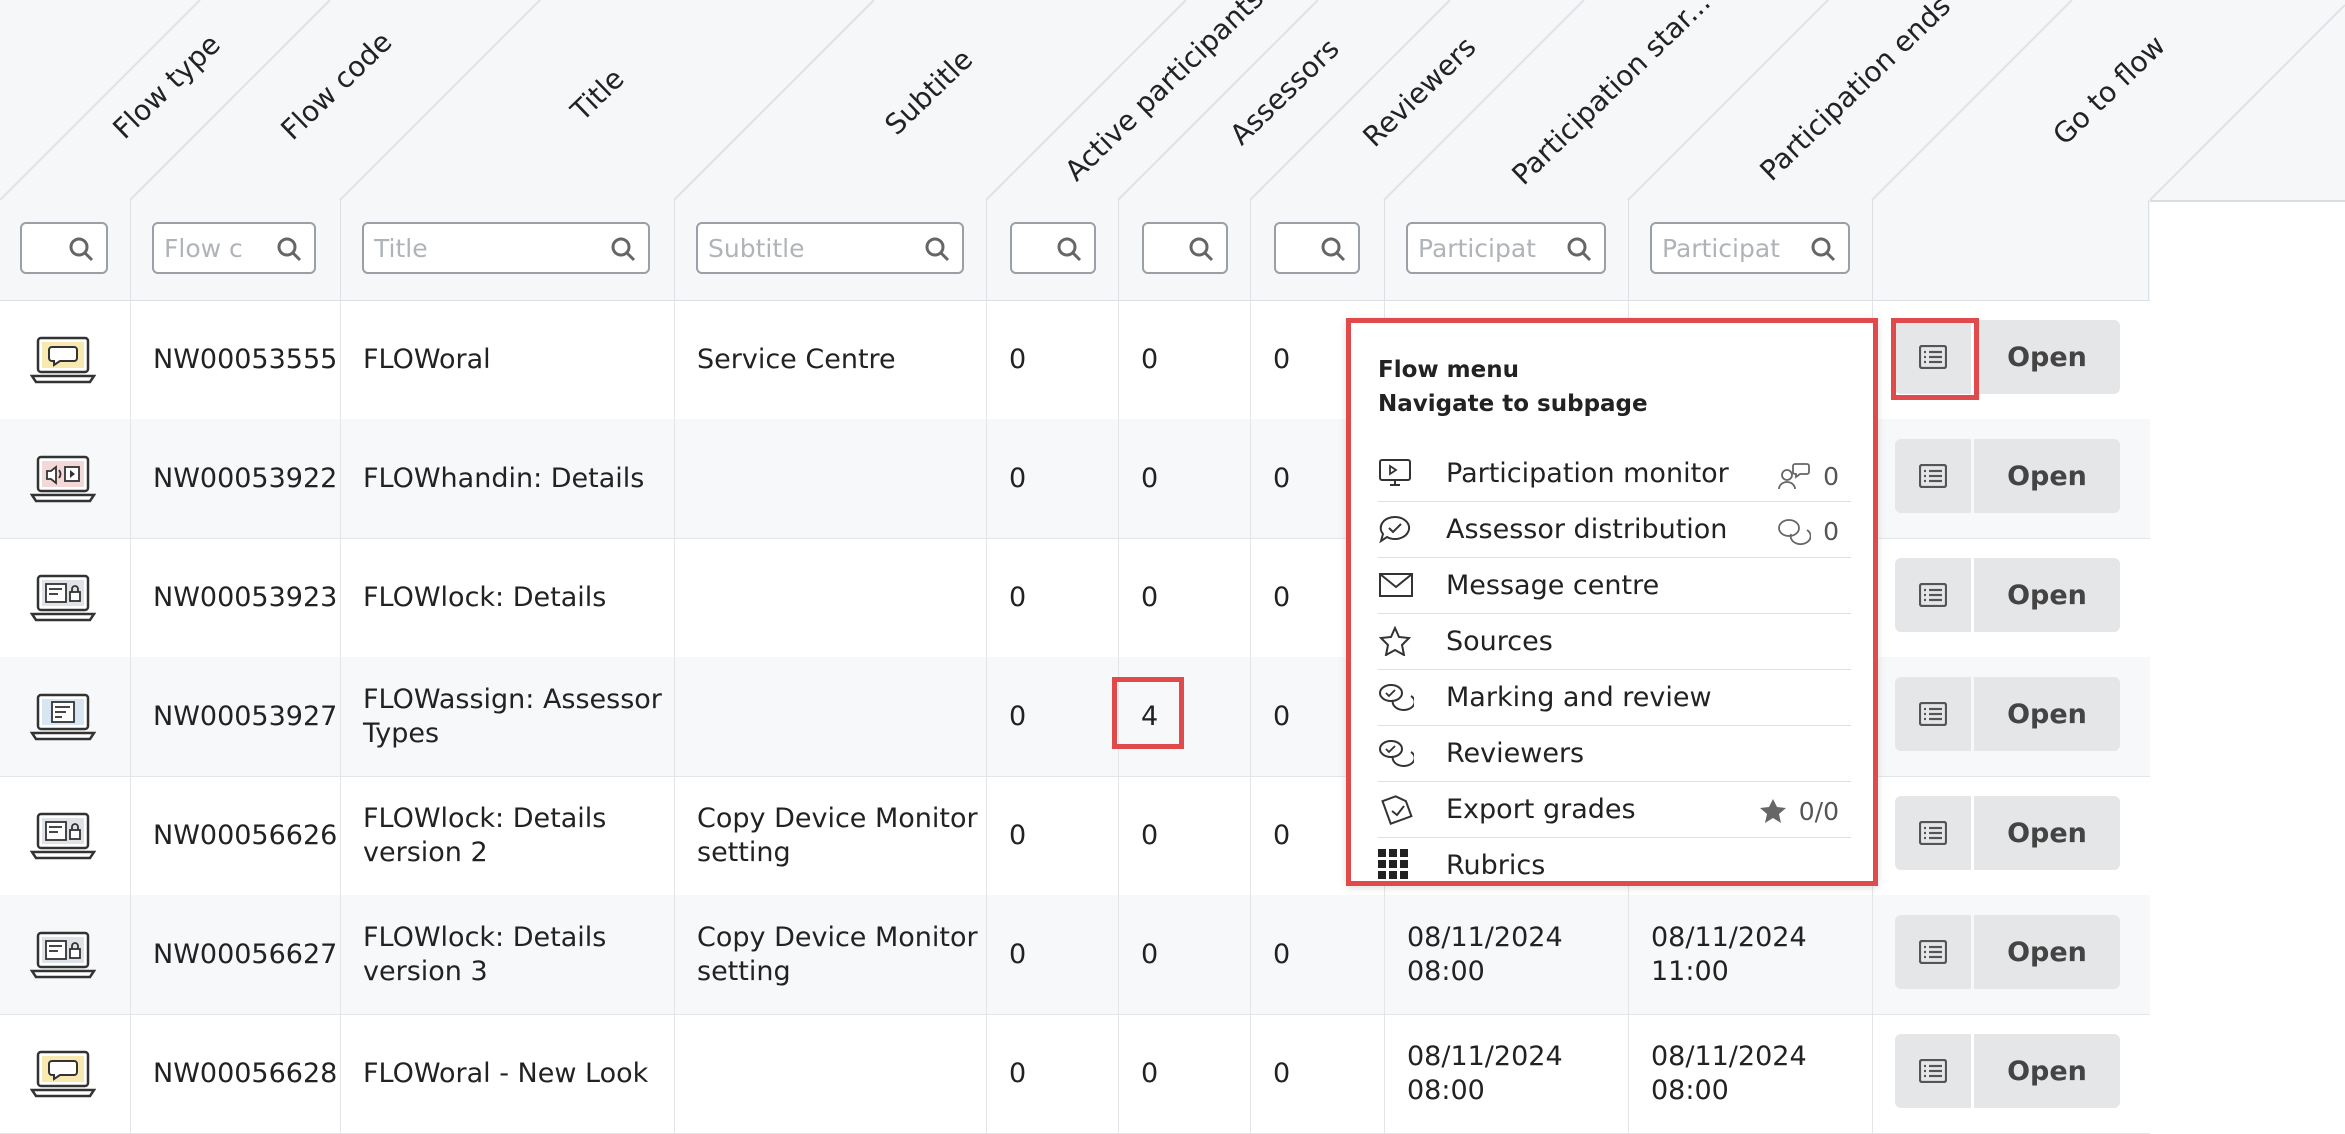  I want to click on filter-active-participants-input, so click(1053, 248).